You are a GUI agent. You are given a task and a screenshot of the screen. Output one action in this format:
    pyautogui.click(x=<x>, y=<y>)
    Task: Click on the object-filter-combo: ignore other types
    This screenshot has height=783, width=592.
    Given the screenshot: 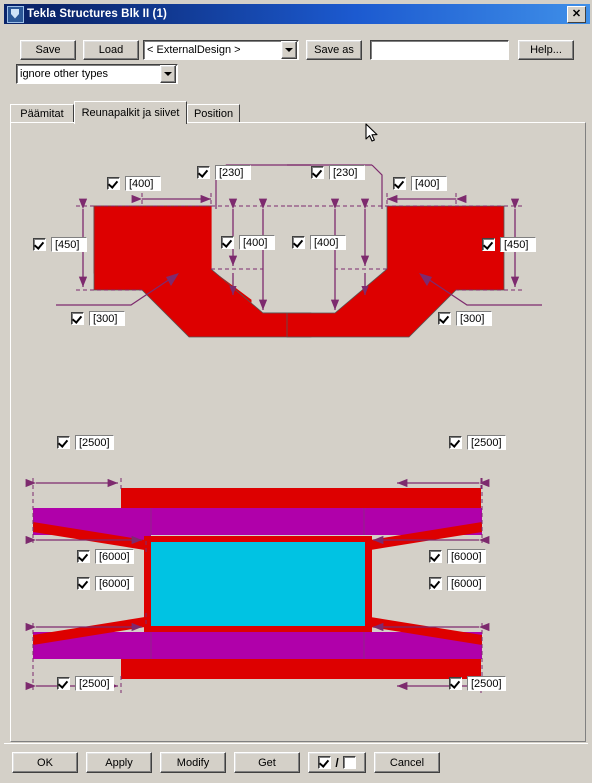 What is the action you would take?
    pyautogui.click(x=97, y=74)
    